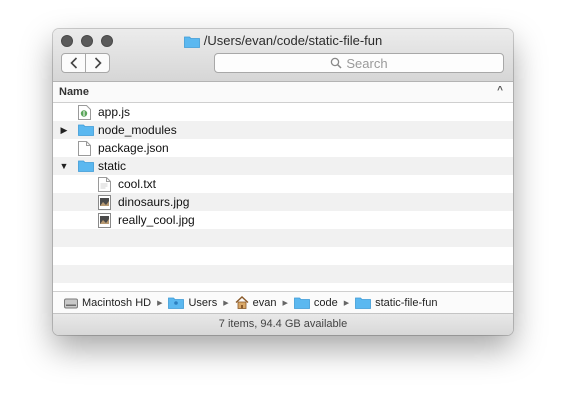 Image resolution: width=566 pixels, height=411 pixels. I want to click on path-bar-item: Macintosh HD, so click(107, 303).